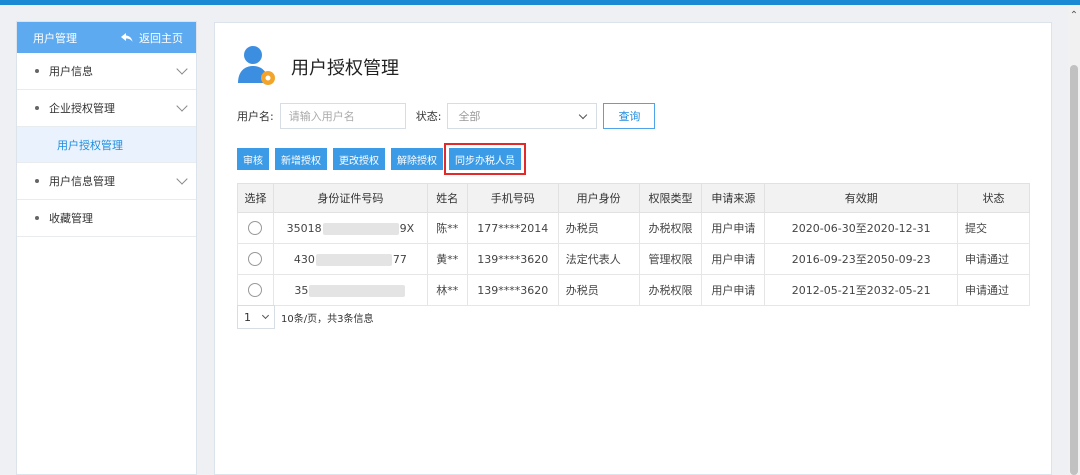 The width and height of the screenshot is (1080, 475). Describe the element at coordinates (469, 116) in the screenshot. I see `status-select-value: 全部` at that location.